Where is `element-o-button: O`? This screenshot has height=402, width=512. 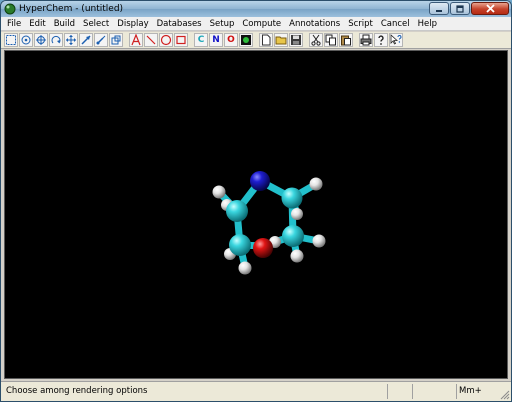 element-o-button: O is located at coordinates (231, 40).